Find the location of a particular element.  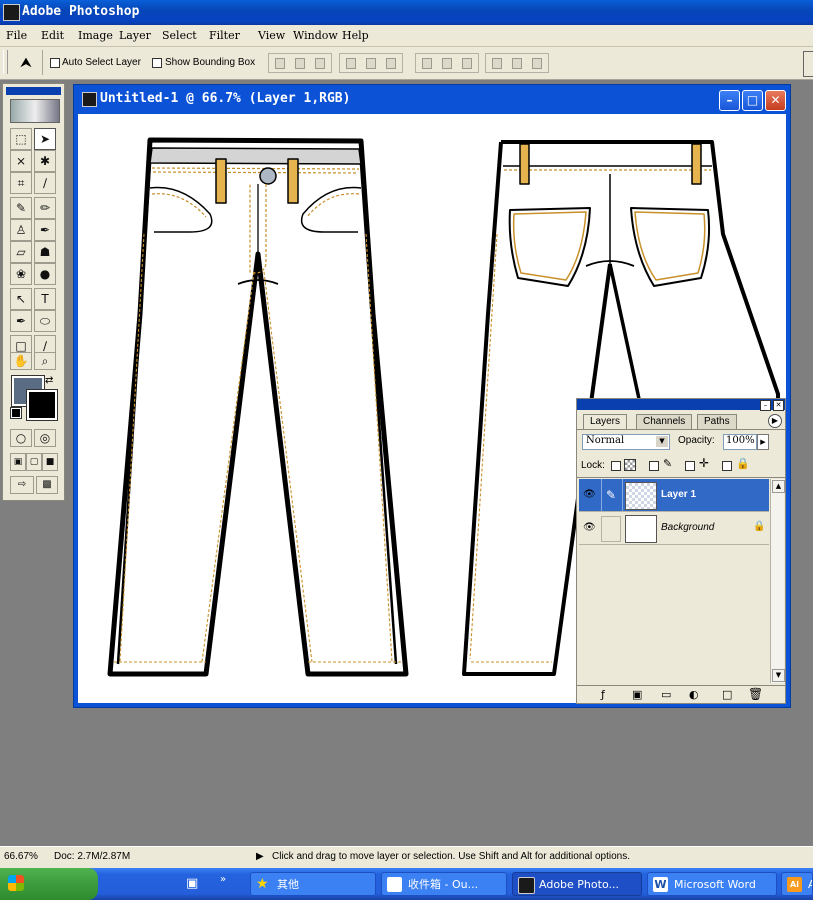

scroll-down-icon: ▼ is located at coordinates (778, 675).